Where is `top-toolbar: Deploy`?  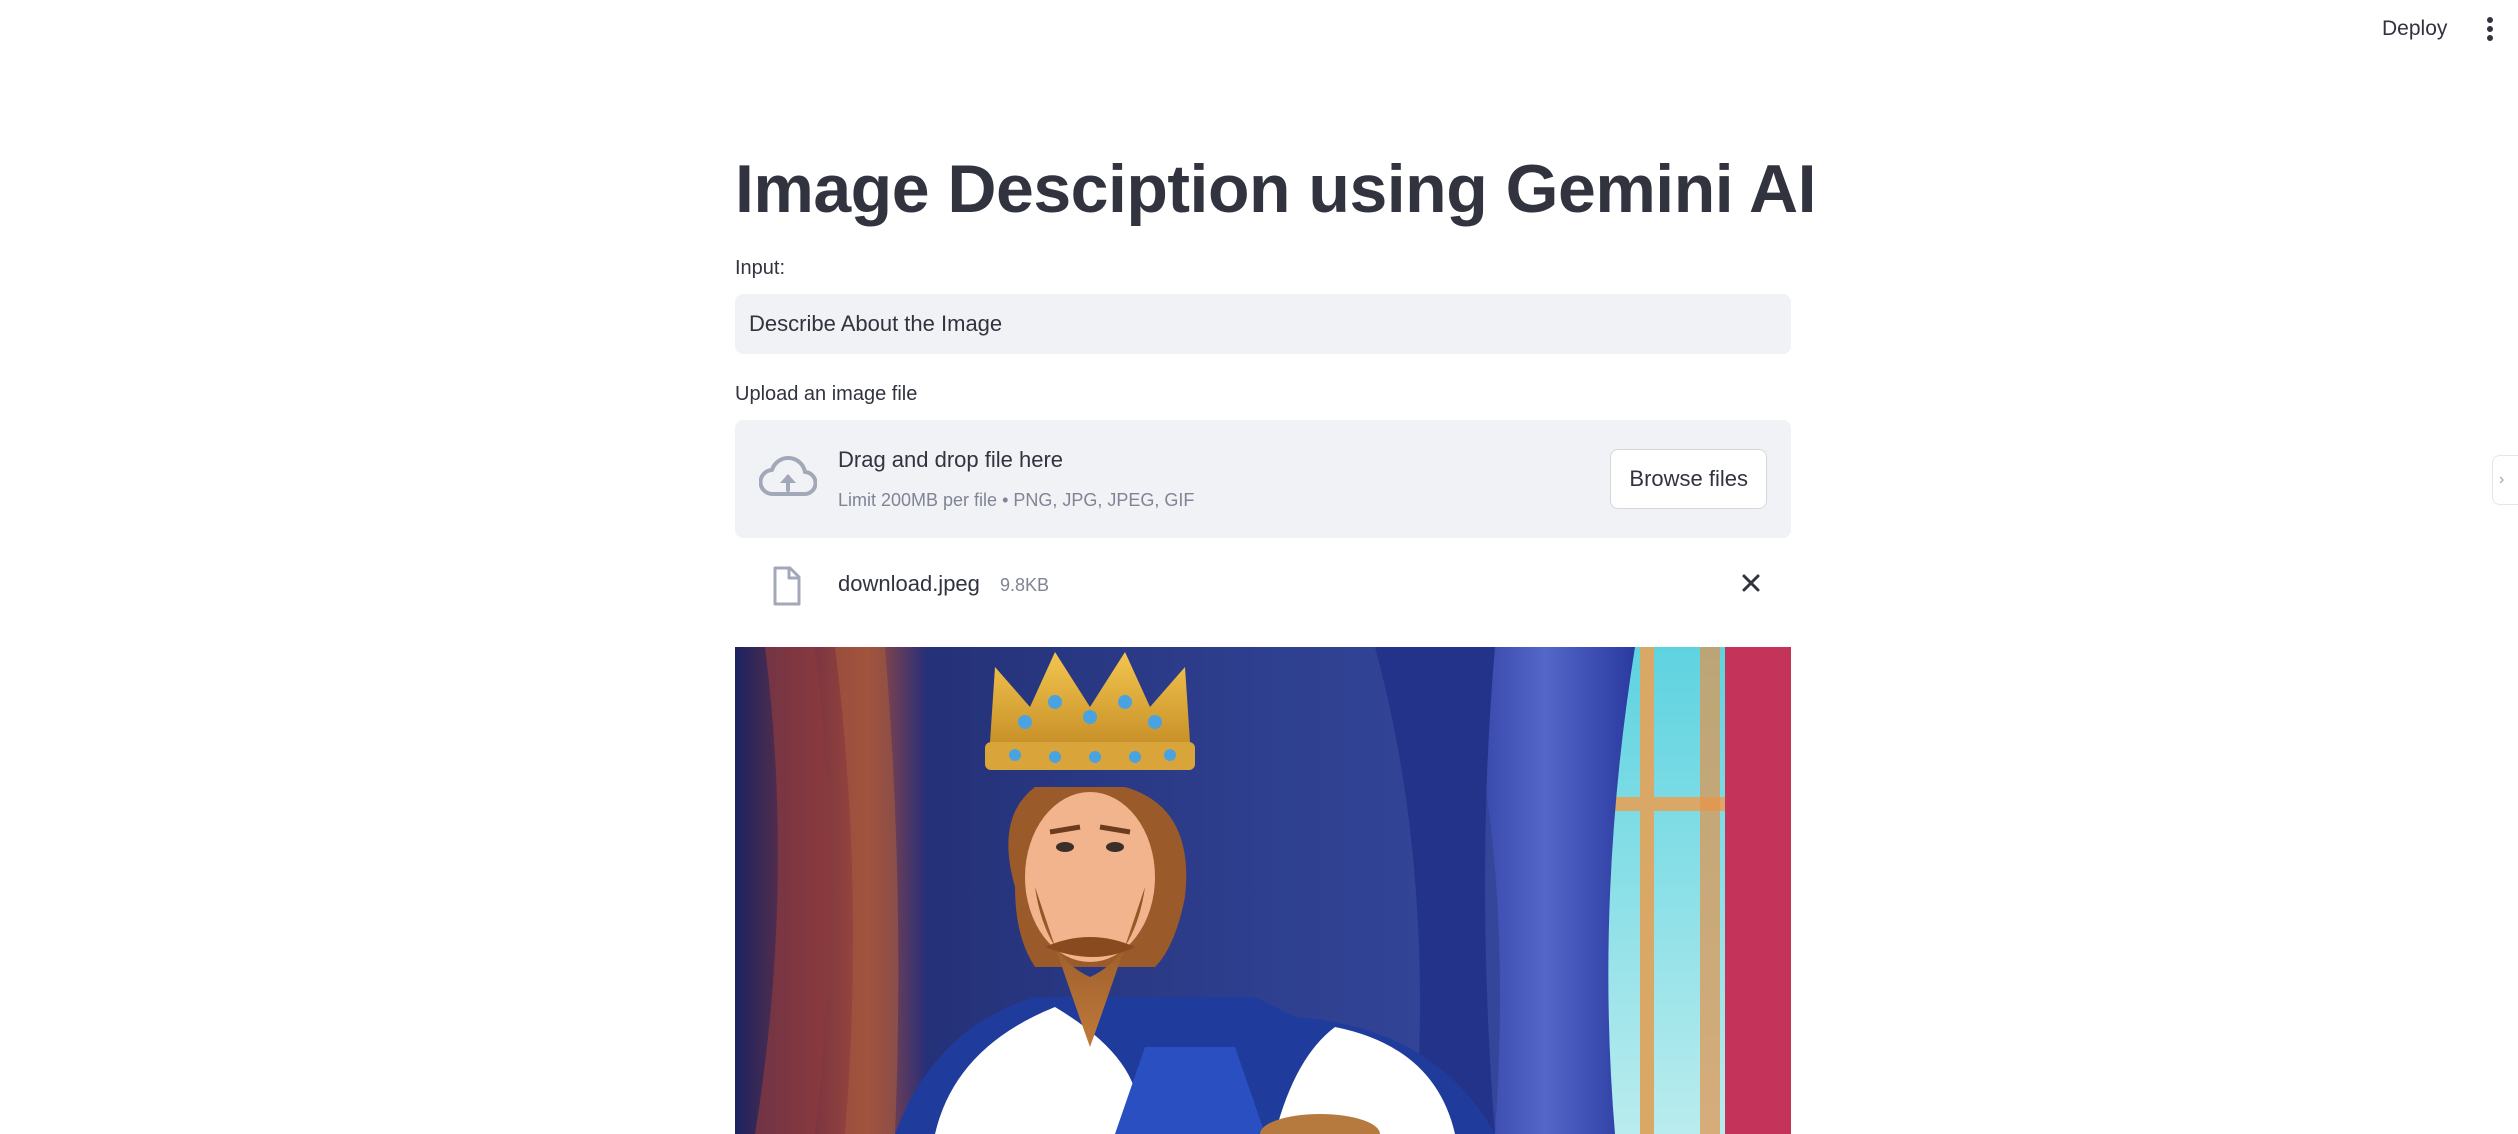
top-toolbar: Deploy is located at coordinates (1259, 29).